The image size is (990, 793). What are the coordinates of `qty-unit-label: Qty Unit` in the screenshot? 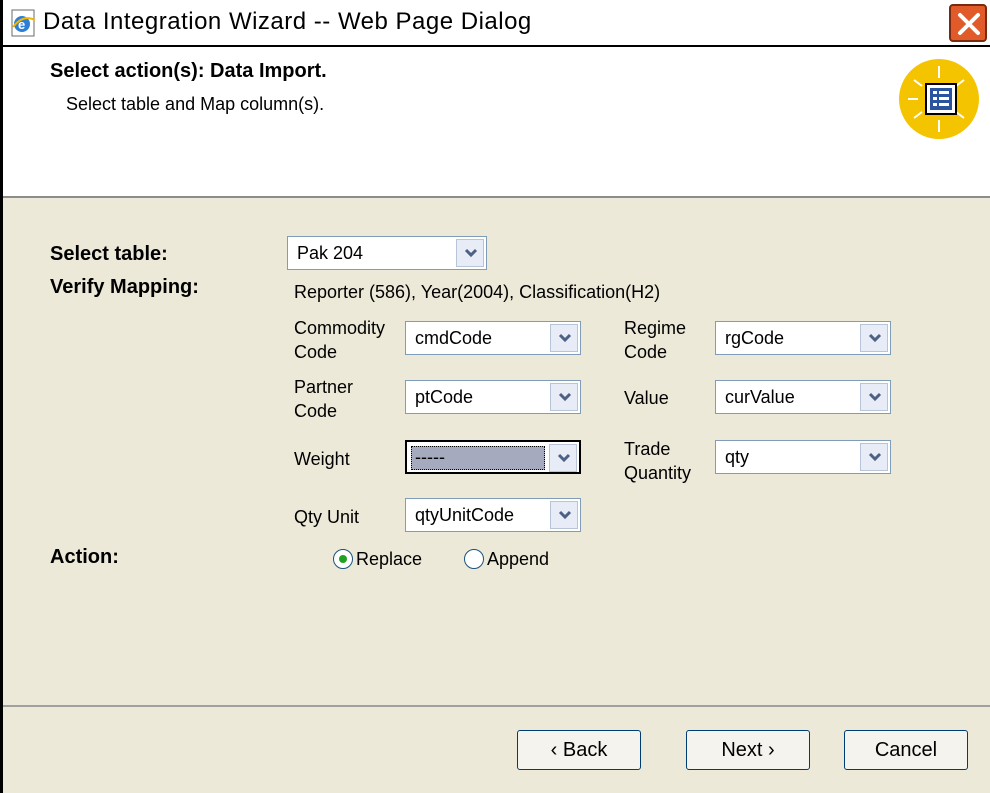 It's located at (327, 517).